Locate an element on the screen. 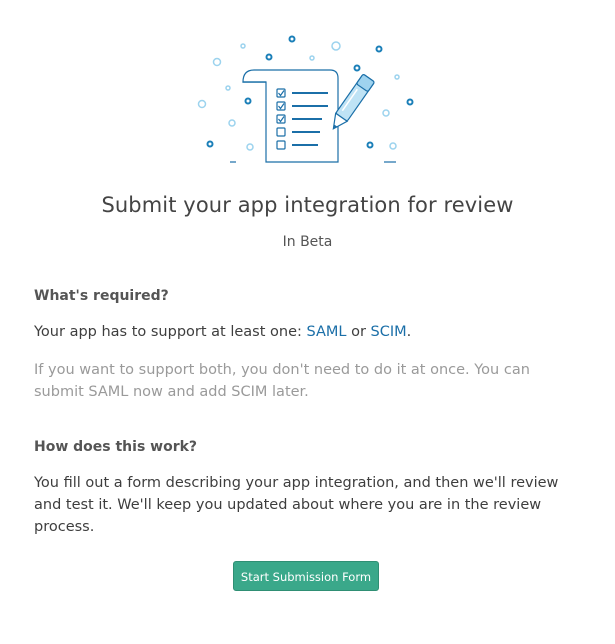  beta-label: In Beta is located at coordinates (307, 242).